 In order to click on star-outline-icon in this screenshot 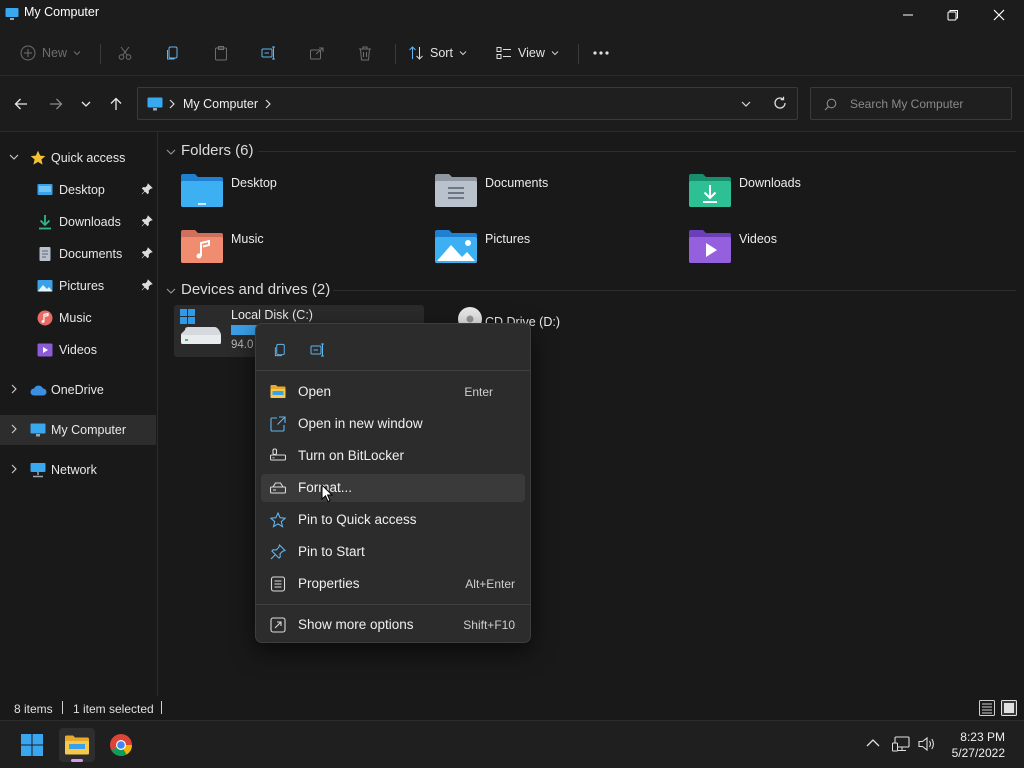, I will do `click(278, 520)`.